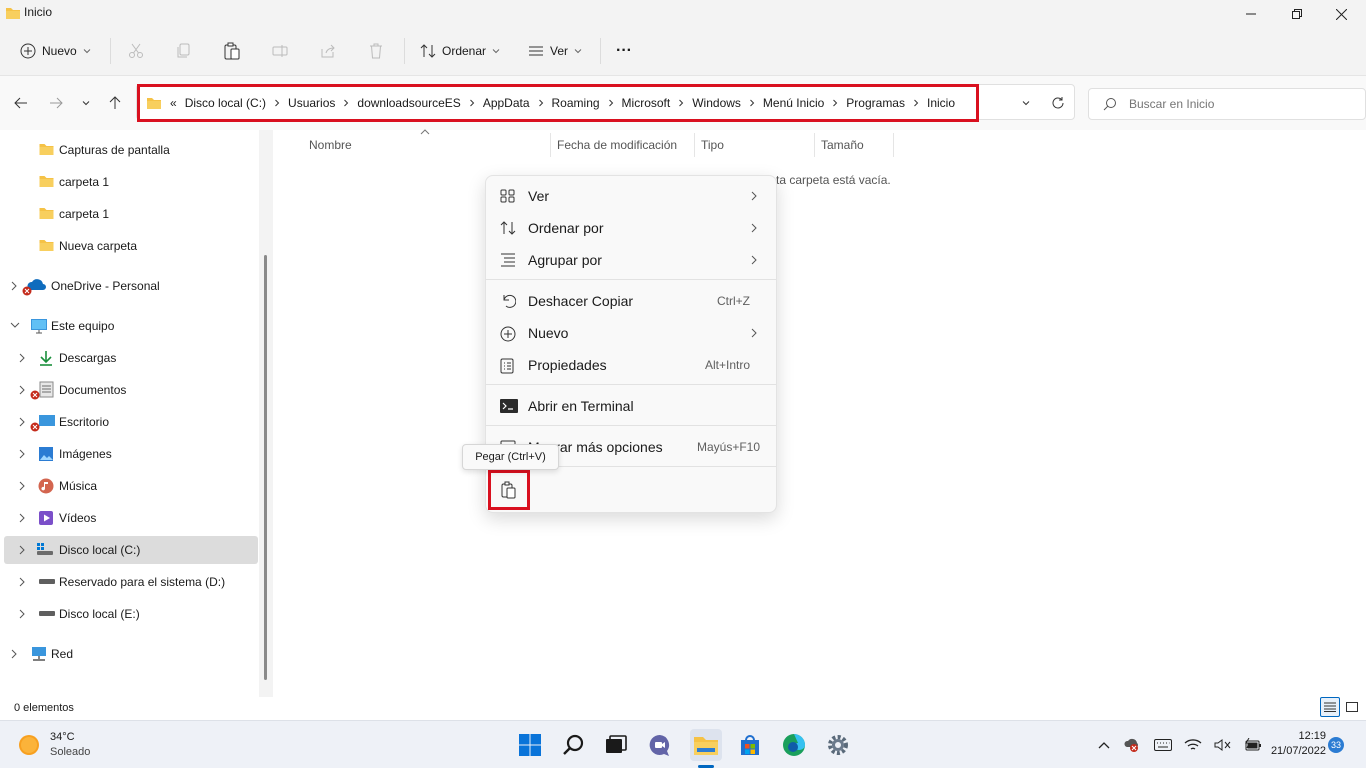 The image size is (1366, 768). Describe the element at coordinates (129, 182) in the screenshot. I see `sidebar-item-carpeta-1: carpeta 1` at that location.